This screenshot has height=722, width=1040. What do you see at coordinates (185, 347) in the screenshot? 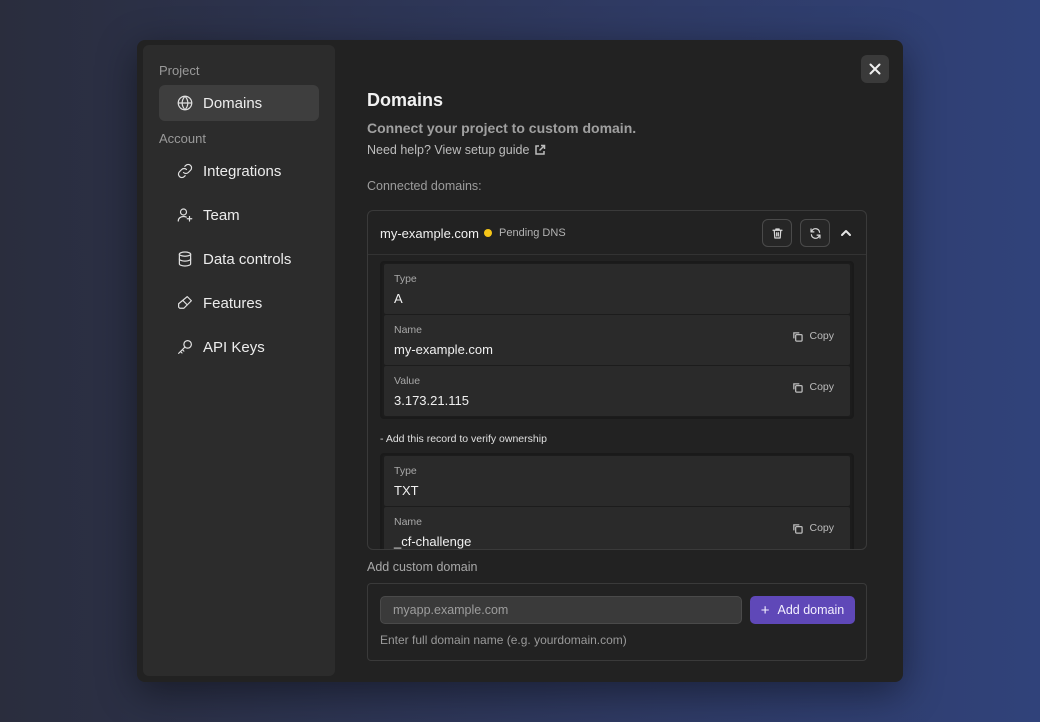
I see `key-icon` at bounding box center [185, 347].